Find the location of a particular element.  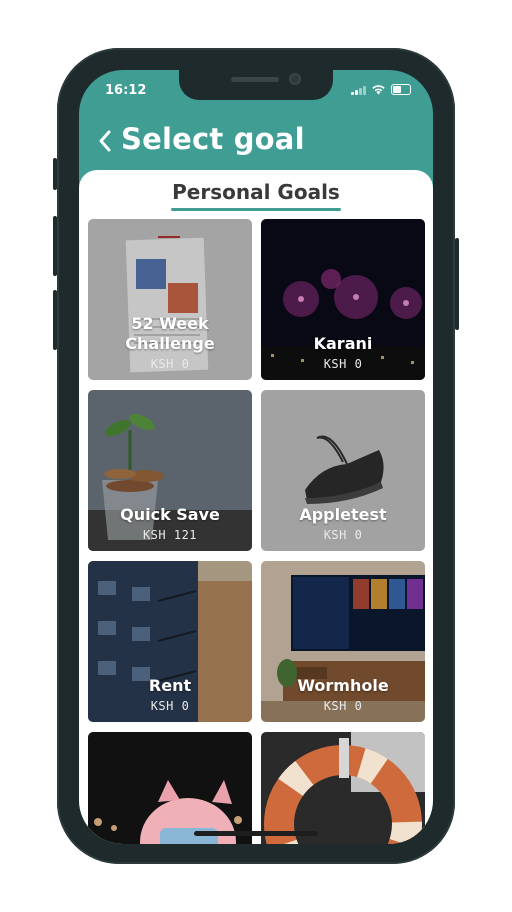

chevron-left-icon is located at coordinates (105, 141).